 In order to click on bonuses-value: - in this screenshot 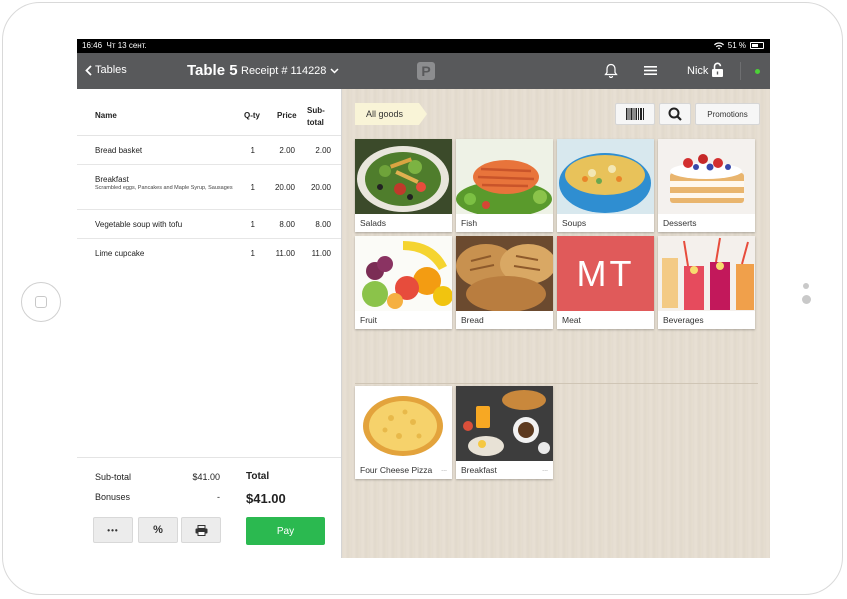, I will do `click(200, 497)`.